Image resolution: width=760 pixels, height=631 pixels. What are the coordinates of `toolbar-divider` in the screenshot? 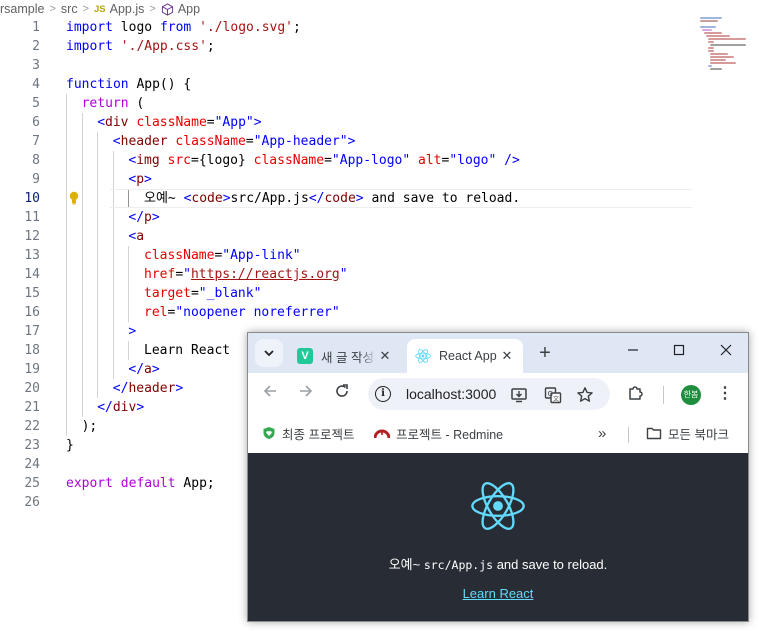 It's located at (663, 395).